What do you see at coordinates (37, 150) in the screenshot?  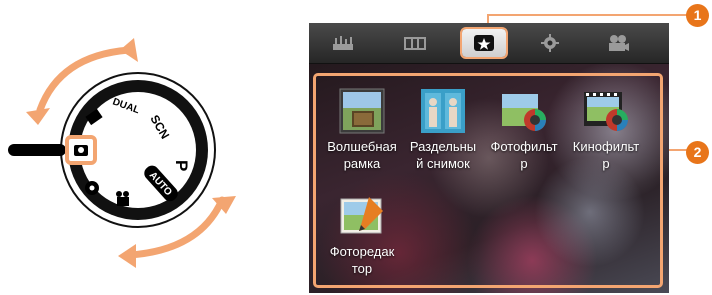 I see `dial-pointer` at bounding box center [37, 150].